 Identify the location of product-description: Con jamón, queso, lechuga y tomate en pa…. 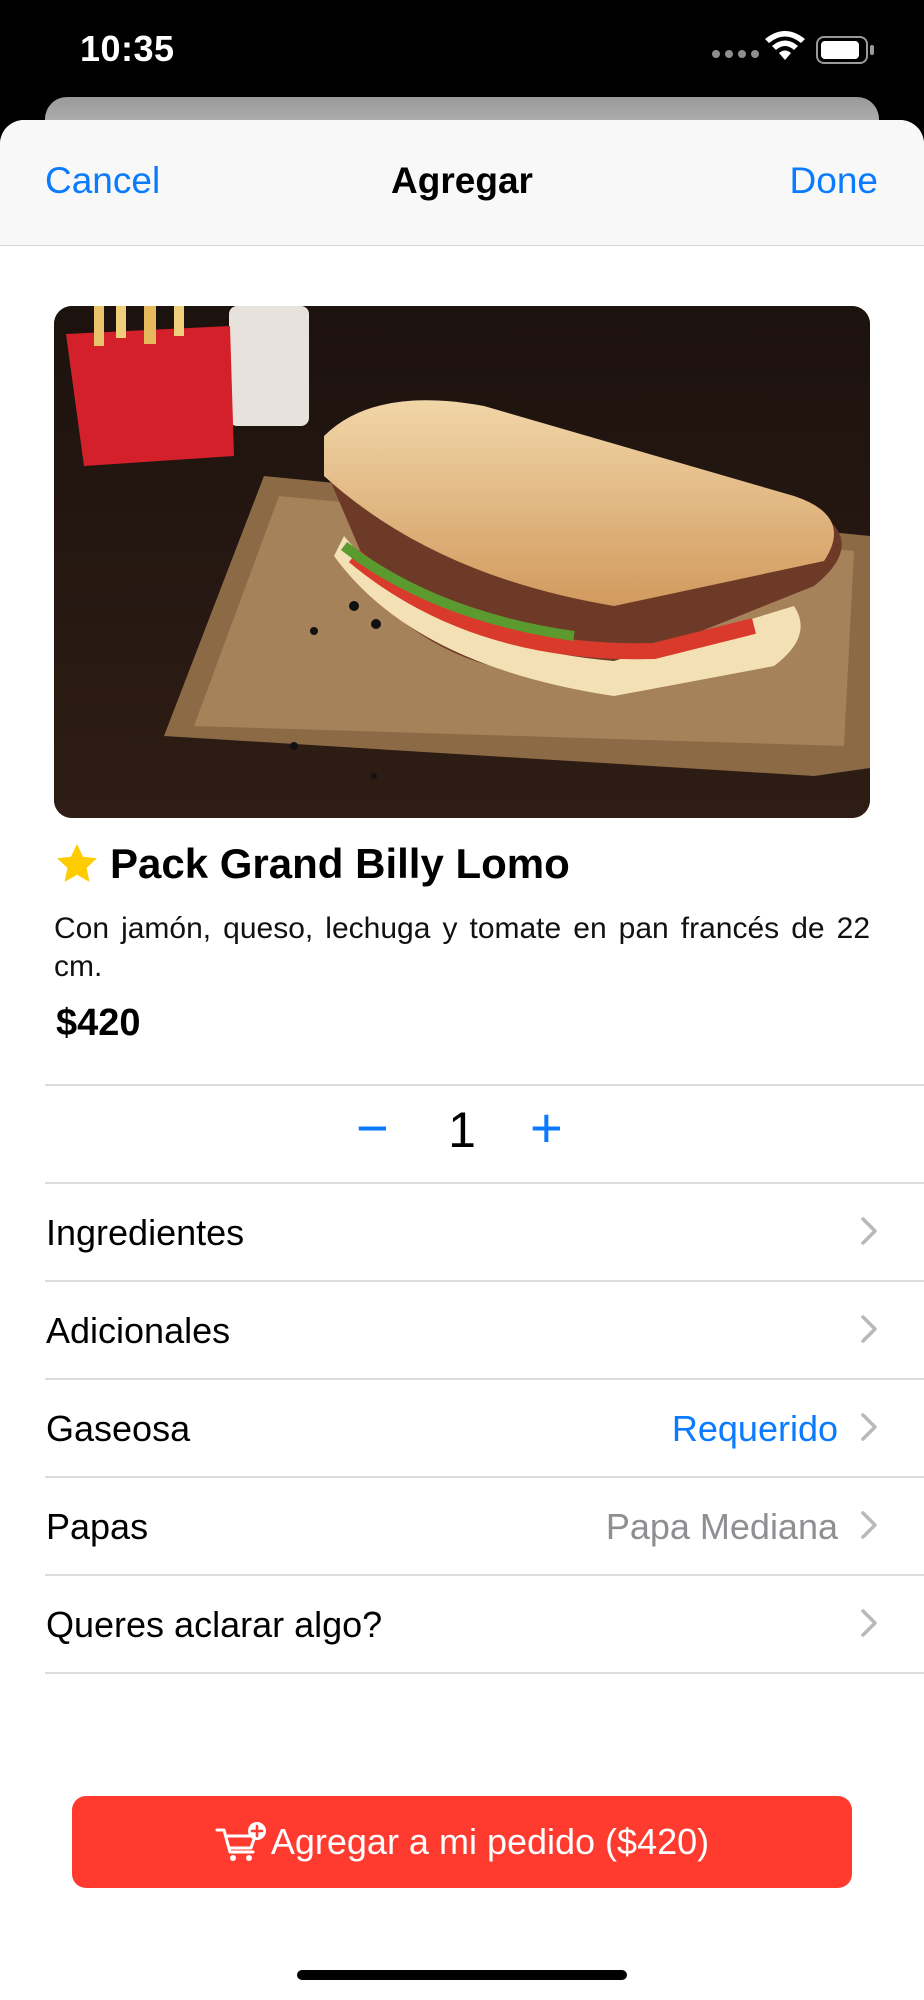
(462, 947).